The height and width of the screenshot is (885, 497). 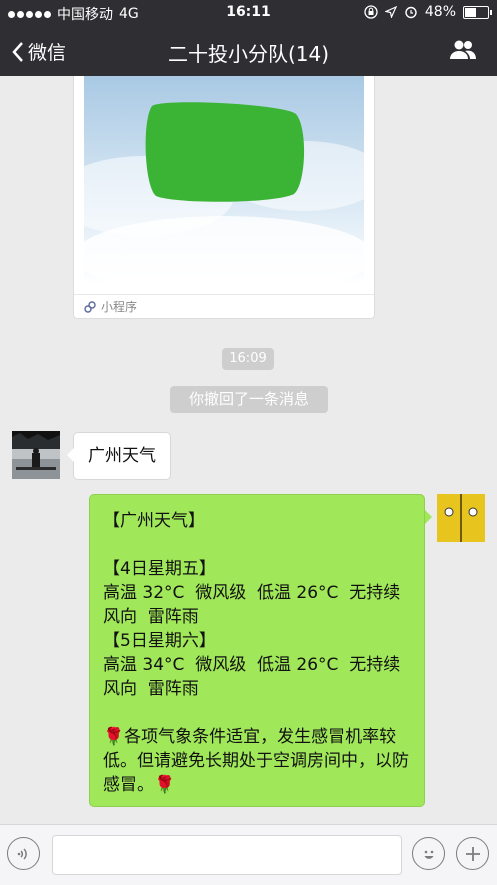 I want to click on people-icon, so click(x=463, y=49).